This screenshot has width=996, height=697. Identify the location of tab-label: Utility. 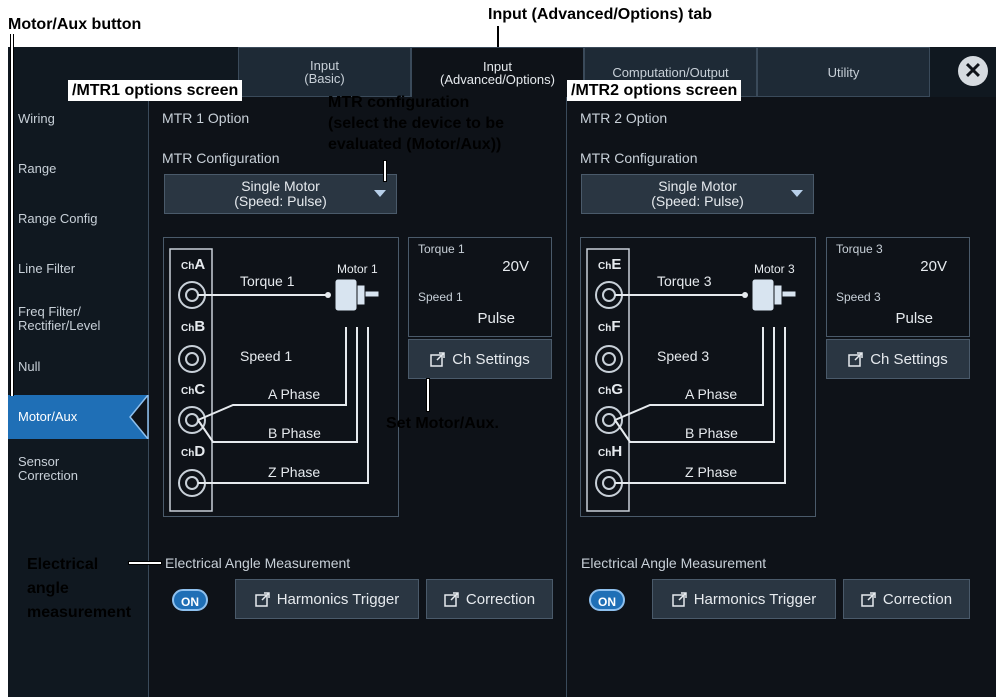
(843, 72).